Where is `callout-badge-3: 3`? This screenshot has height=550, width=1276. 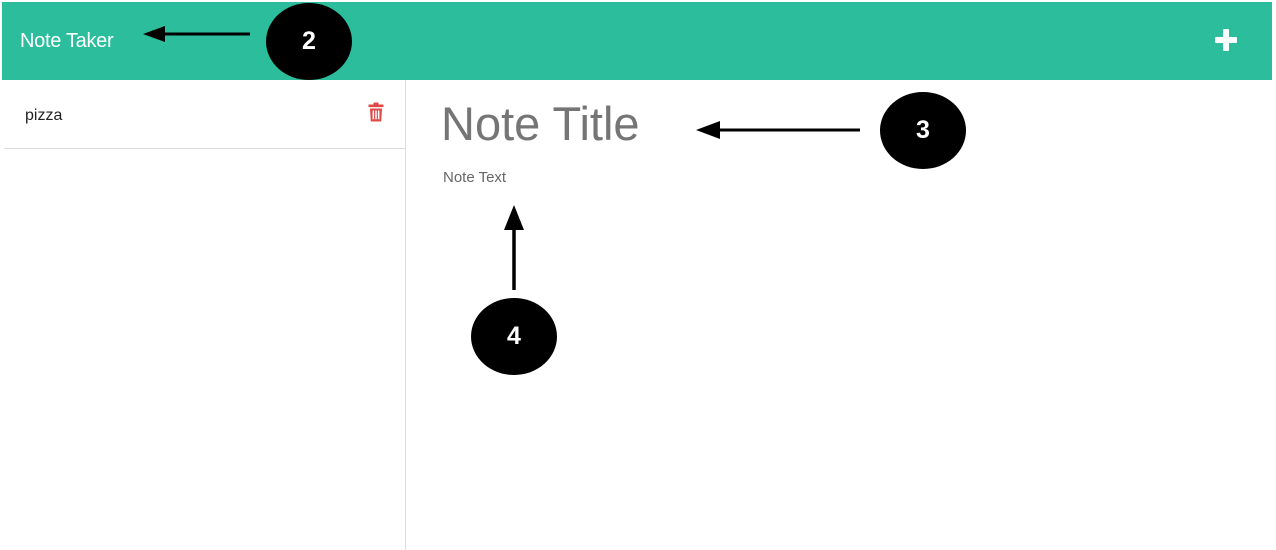
callout-badge-3: 3 is located at coordinates (923, 130).